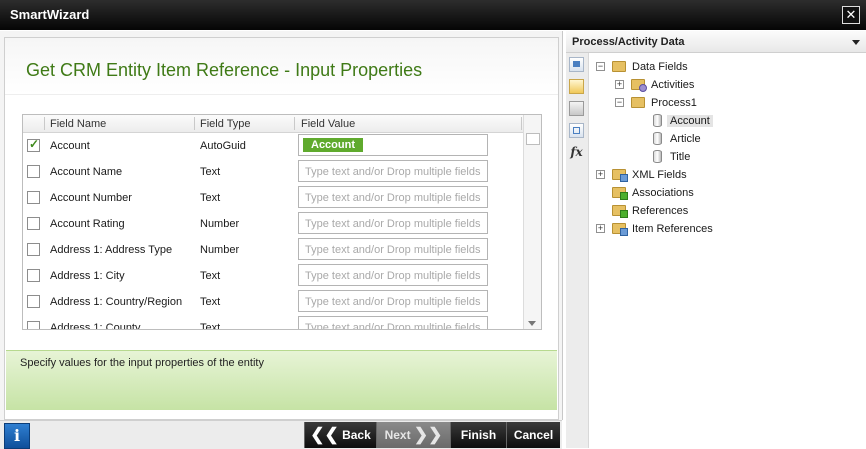  What do you see at coordinates (86, 172) in the screenshot?
I see `field-name: Account Name` at bounding box center [86, 172].